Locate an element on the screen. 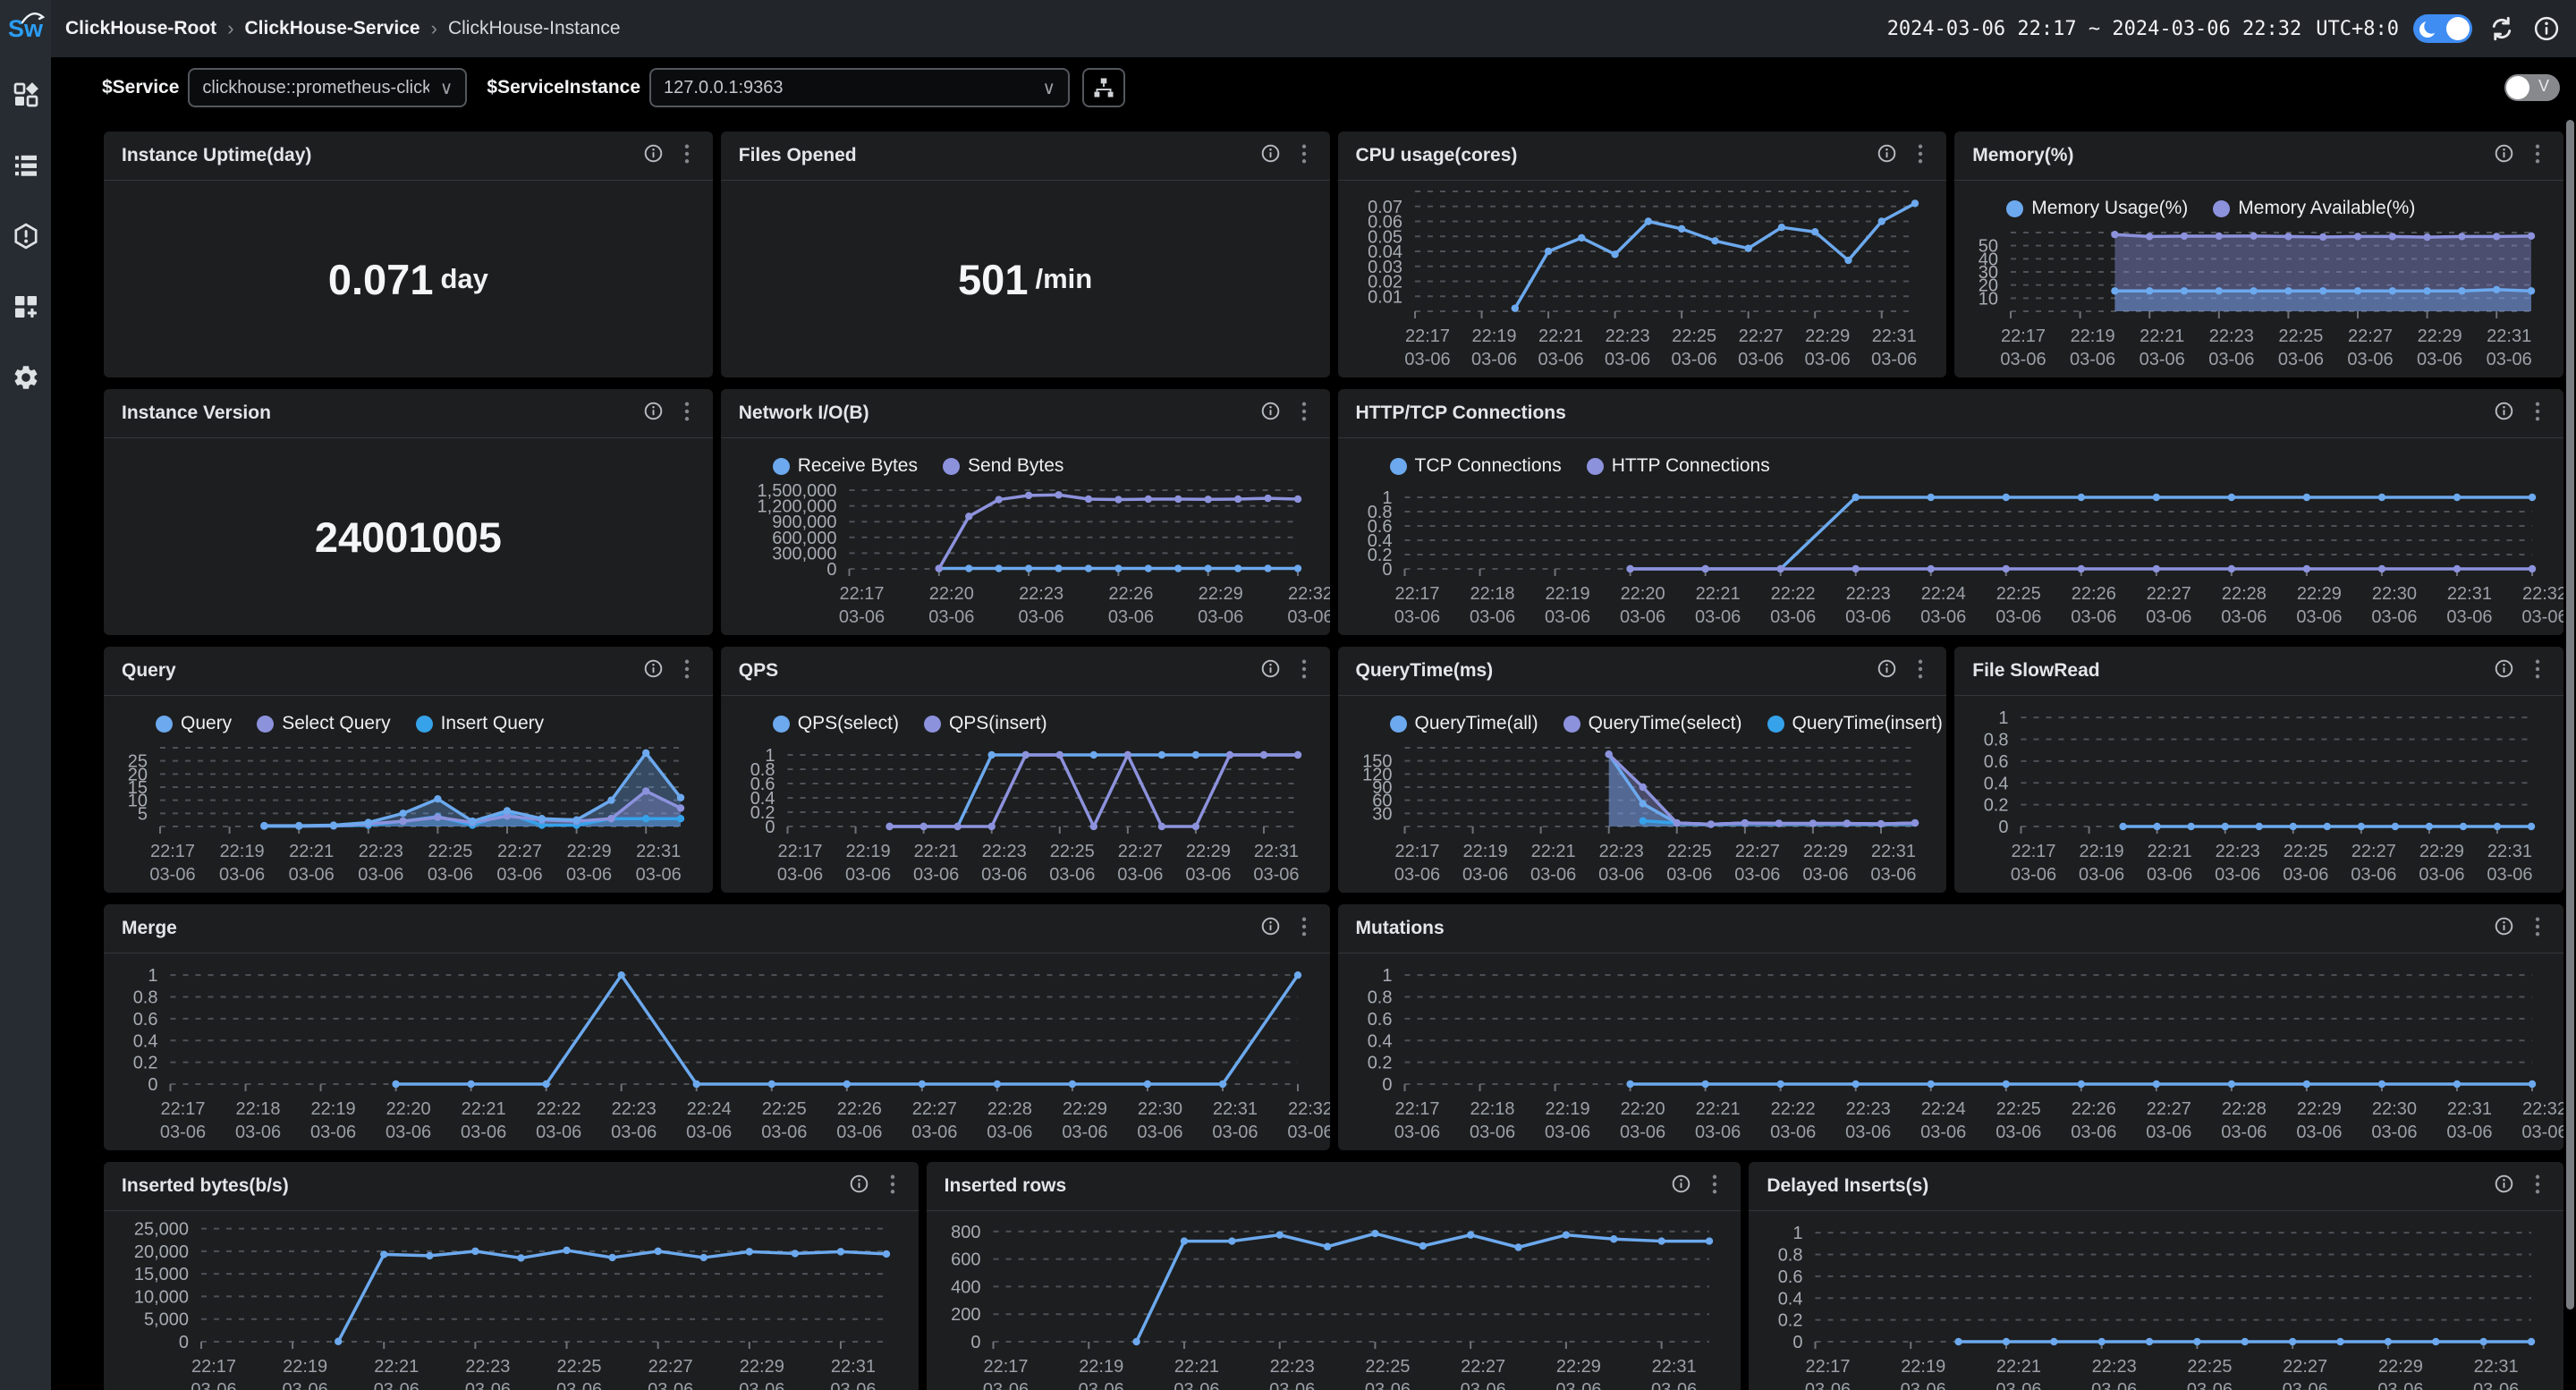 This screenshot has height=1390, width=2576. svg-text: 22:27 is located at coordinates (1483, 1367).